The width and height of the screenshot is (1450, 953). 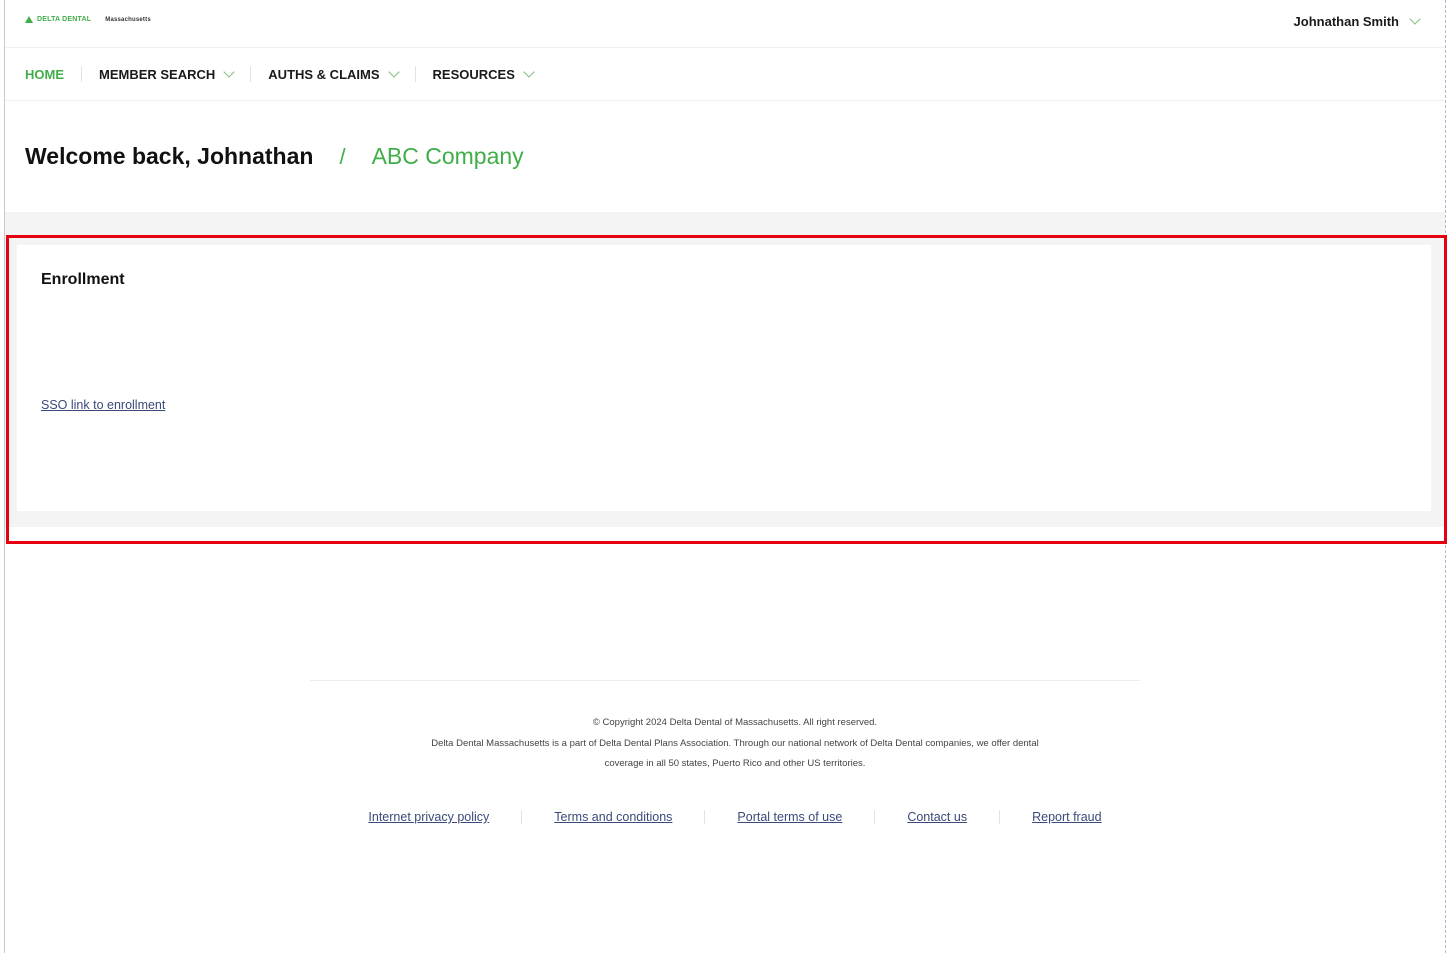 I want to click on nav-item-label: RESOURCES, so click(x=473, y=74).